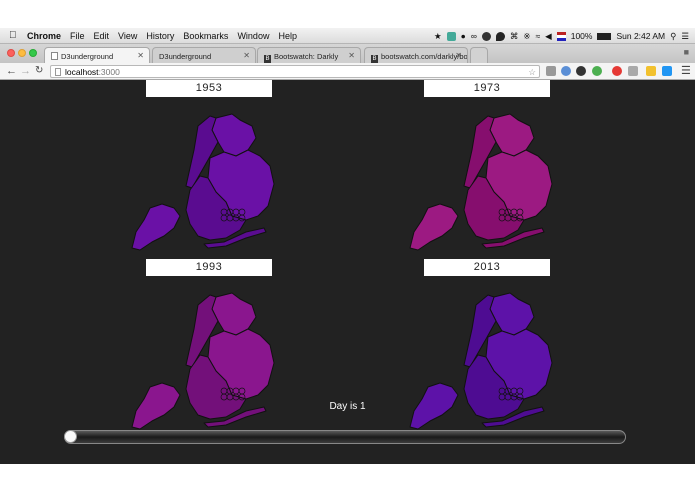 This screenshot has height=494, width=695. Describe the element at coordinates (486, 36) in the screenshot. I see `eye-icon` at that location.